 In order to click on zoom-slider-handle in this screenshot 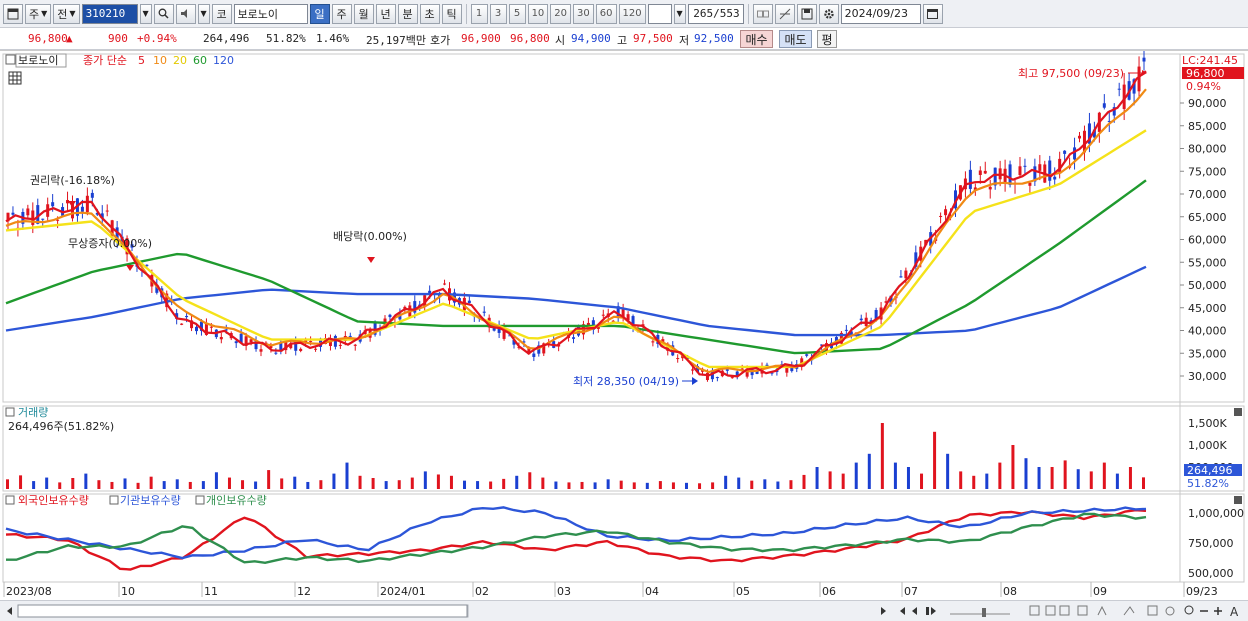, I will do `click(984, 612)`.